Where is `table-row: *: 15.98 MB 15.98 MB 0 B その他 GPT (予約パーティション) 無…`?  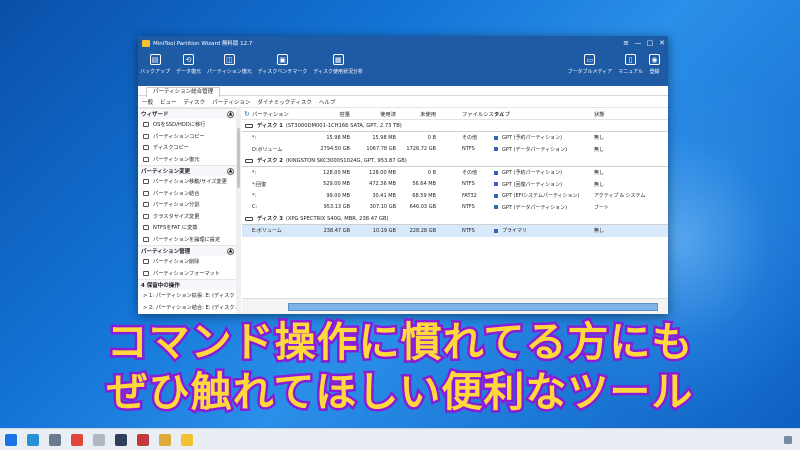
table-row: *: 15.98 MB 15.98 MB 0 B その他 GPT (予約パーティション) 無… is located at coordinates (455, 138).